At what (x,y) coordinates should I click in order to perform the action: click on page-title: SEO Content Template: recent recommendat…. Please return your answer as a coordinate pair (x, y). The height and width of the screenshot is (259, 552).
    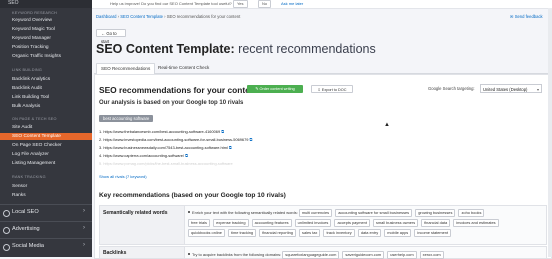
    Looking at the image, I should click on (236, 49).